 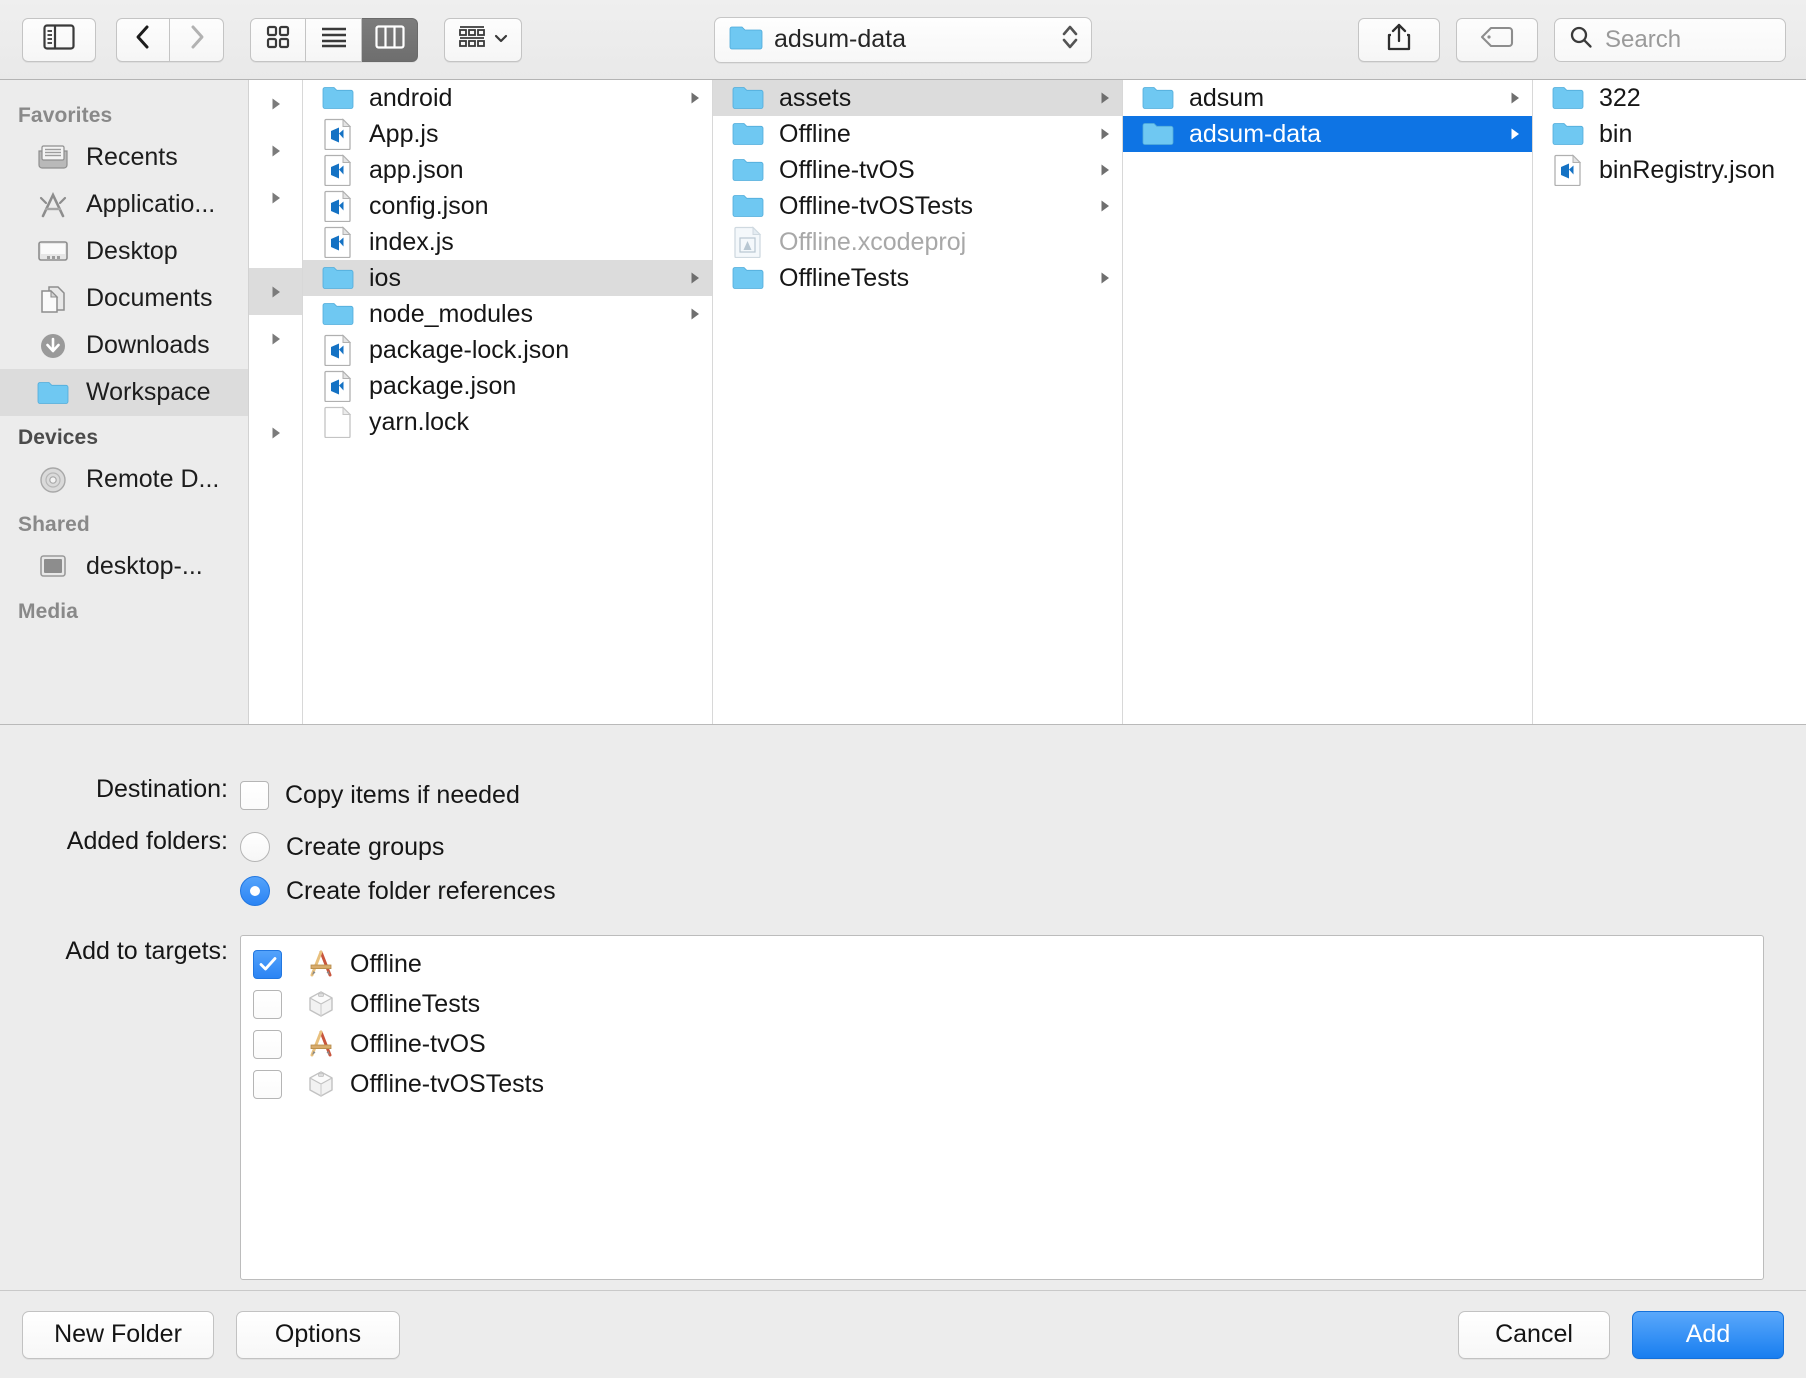 What do you see at coordinates (255, 847) in the screenshot?
I see `create-groups-radio` at bounding box center [255, 847].